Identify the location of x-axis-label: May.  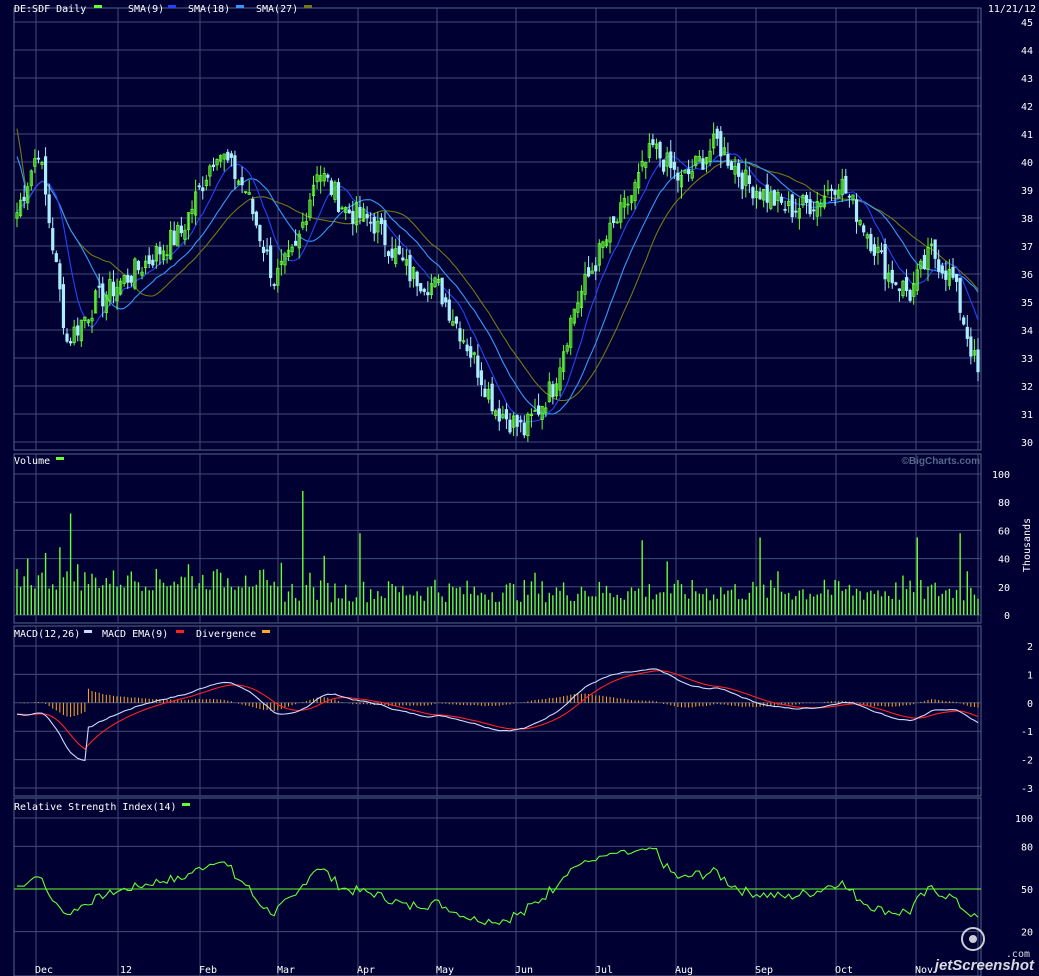
(445, 970).